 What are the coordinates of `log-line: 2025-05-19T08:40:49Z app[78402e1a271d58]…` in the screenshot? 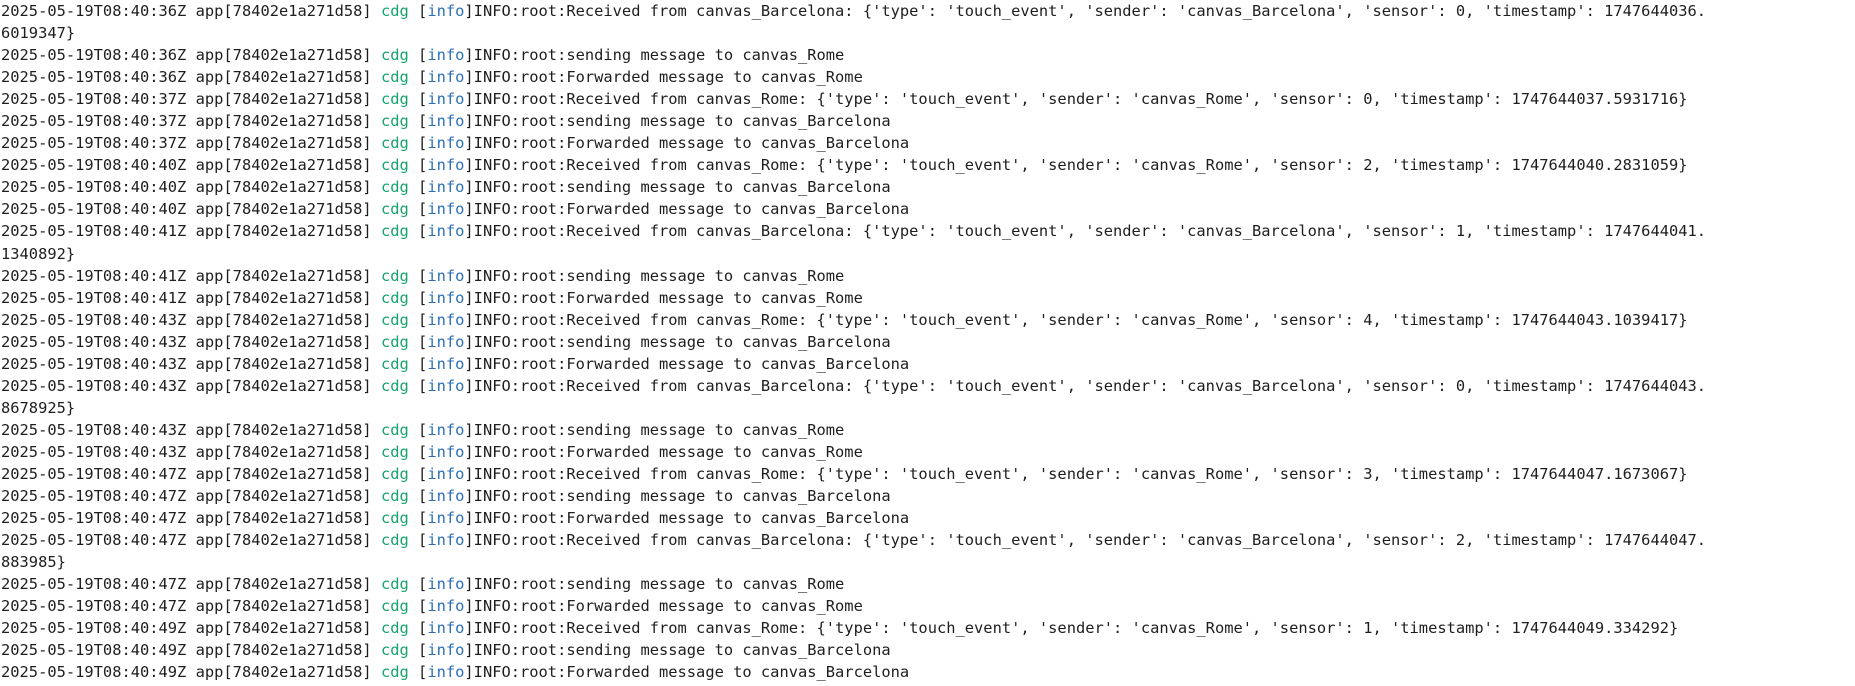 It's located at (455, 672).